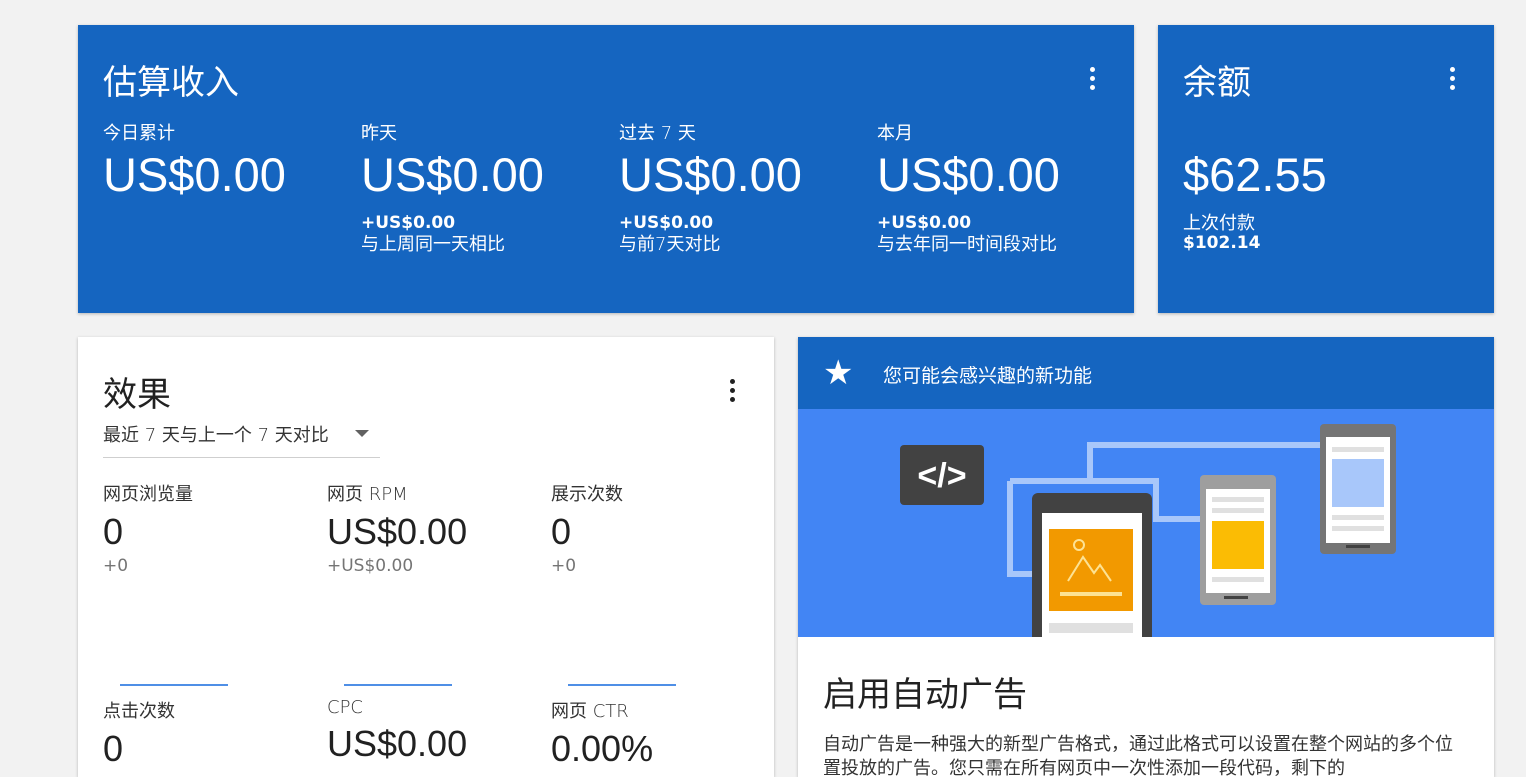  What do you see at coordinates (838, 373) in the screenshot?
I see `star-icon: ★` at bounding box center [838, 373].